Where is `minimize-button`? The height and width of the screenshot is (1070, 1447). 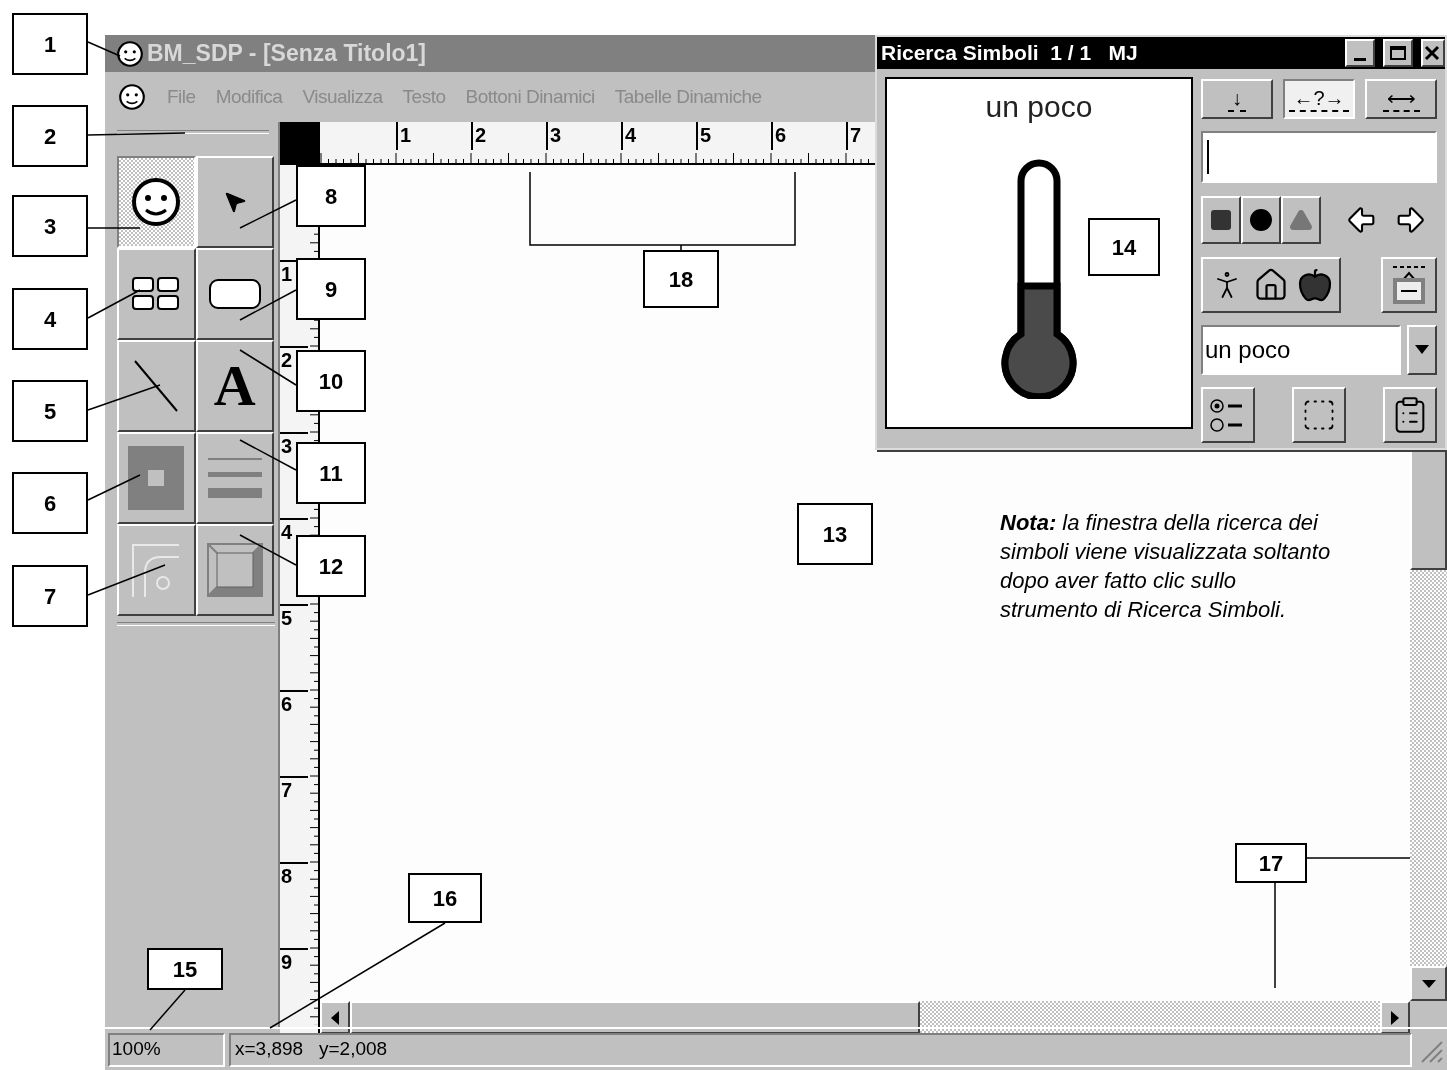 minimize-button is located at coordinates (1360, 52).